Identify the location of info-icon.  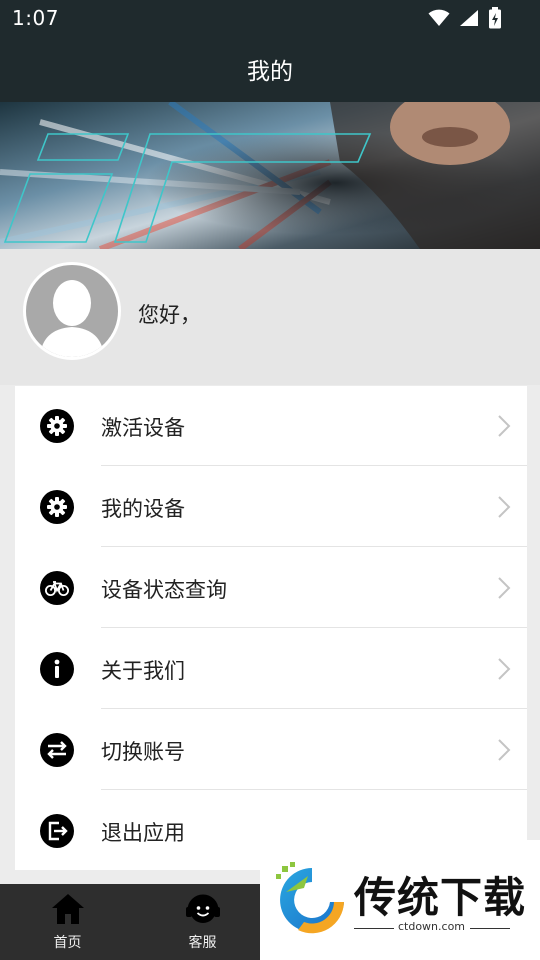
(57, 669).